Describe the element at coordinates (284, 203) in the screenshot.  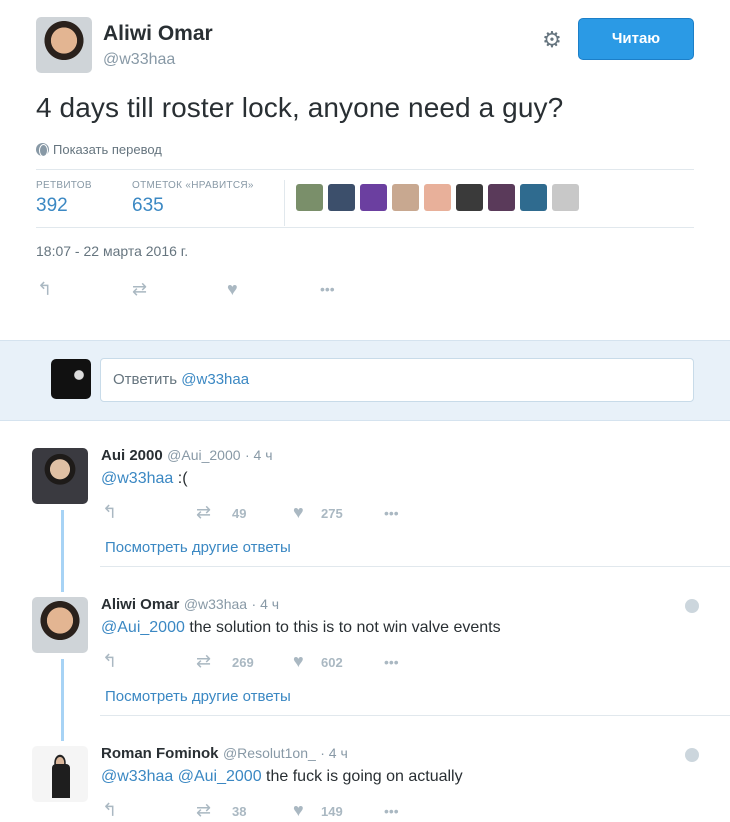
I see `stats-separator` at that location.